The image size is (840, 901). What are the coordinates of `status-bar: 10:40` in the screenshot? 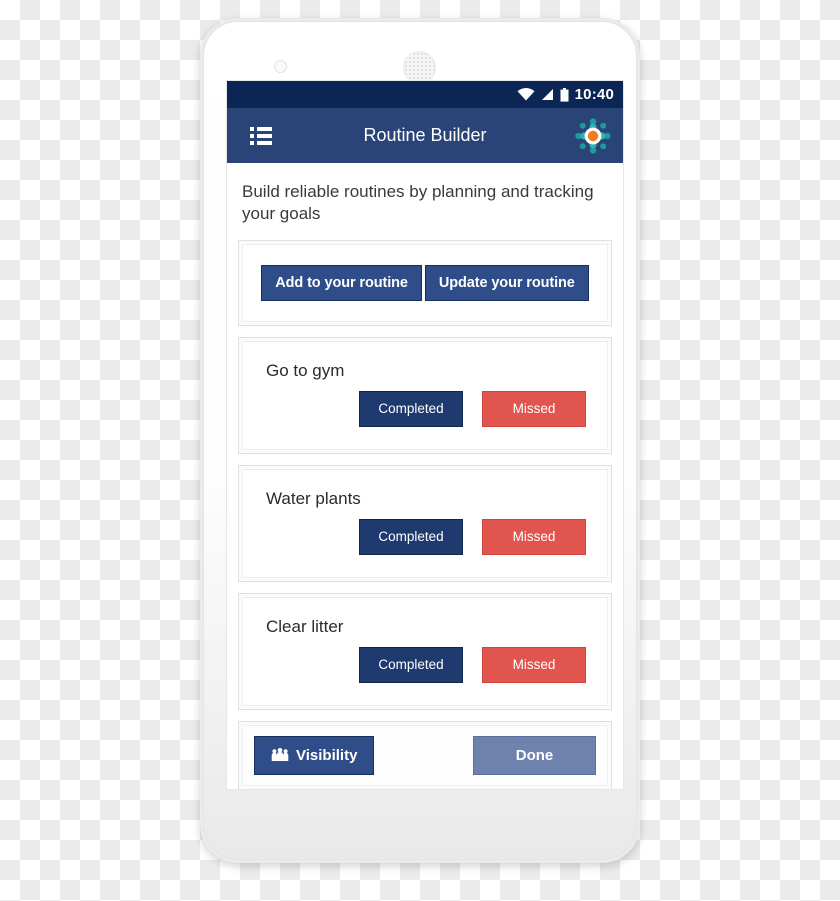 It's located at (425, 94).